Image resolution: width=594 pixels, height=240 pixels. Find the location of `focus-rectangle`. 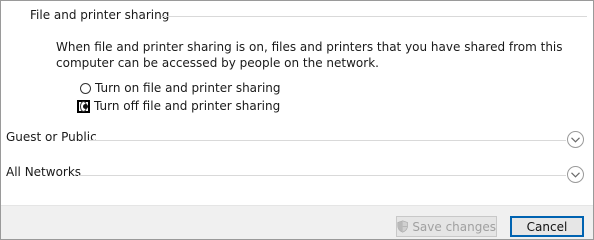

focus-rectangle is located at coordinates (83, 106).